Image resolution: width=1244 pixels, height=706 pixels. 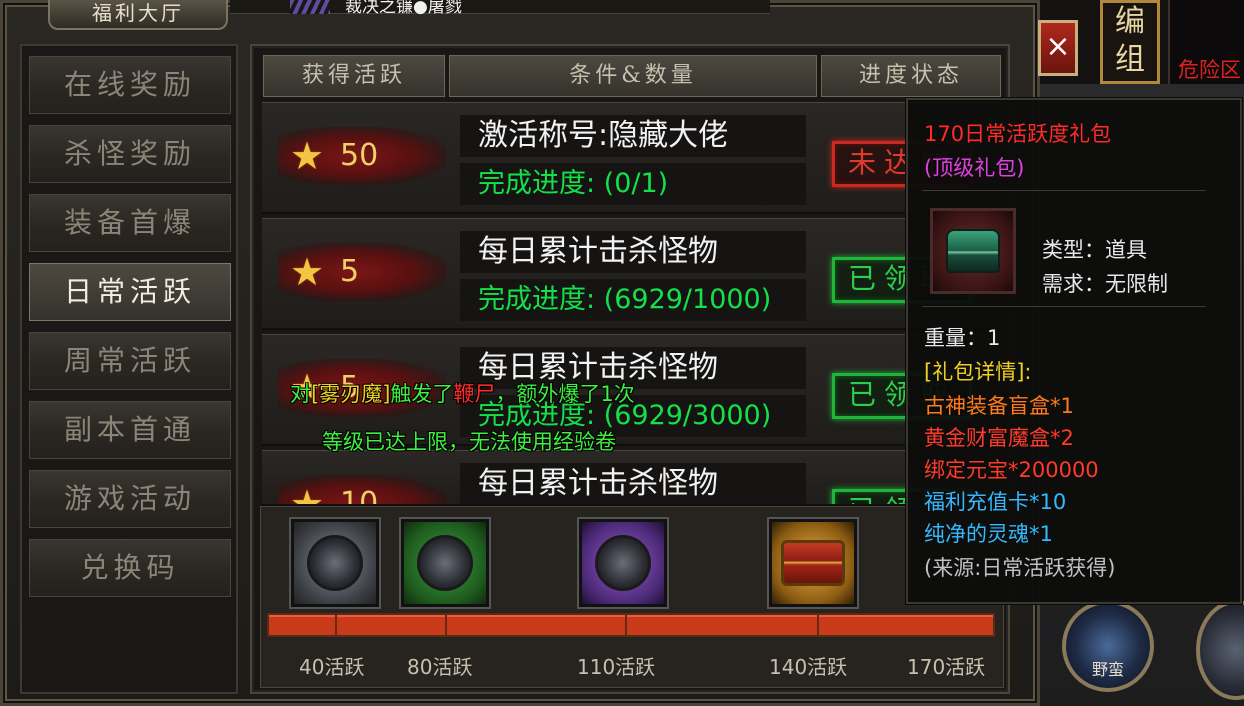 What do you see at coordinates (130, 361) in the screenshot?
I see `sidebar-item-weekly-activity: 周常活跃` at bounding box center [130, 361].